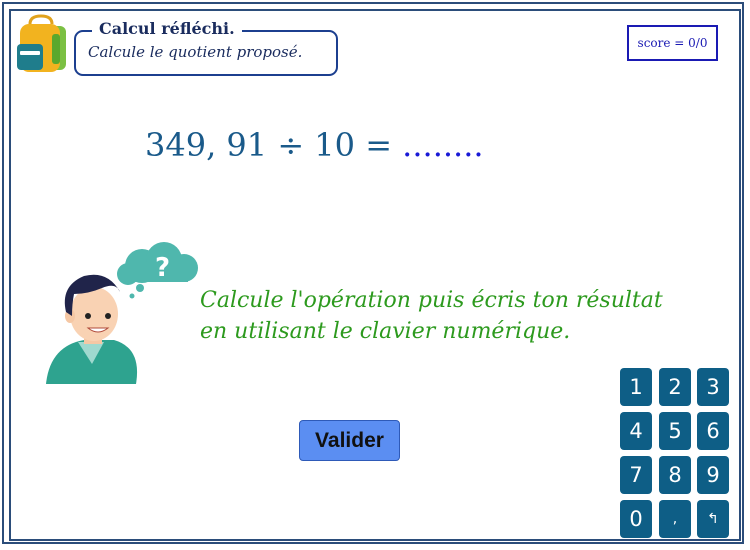 This screenshot has width=750, height=550. What do you see at coordinates (675, 431) in the screenshot?
I see `key-5: 5` at bounding box center [675, 431].